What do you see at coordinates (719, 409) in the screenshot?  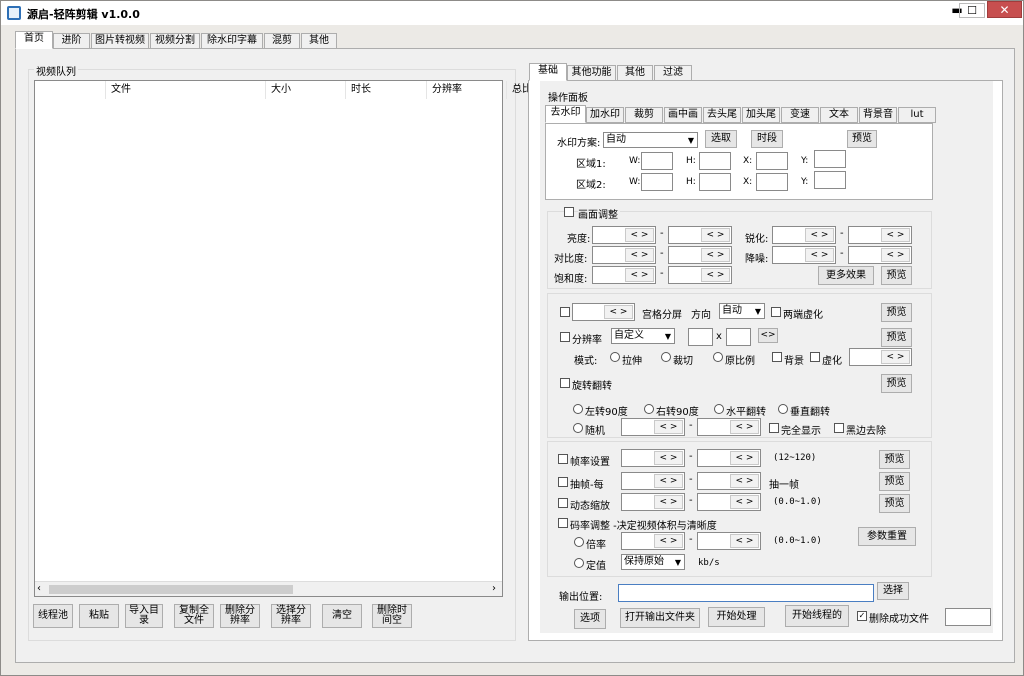 I see `hflip-radio` at bounding box center [719, 409].